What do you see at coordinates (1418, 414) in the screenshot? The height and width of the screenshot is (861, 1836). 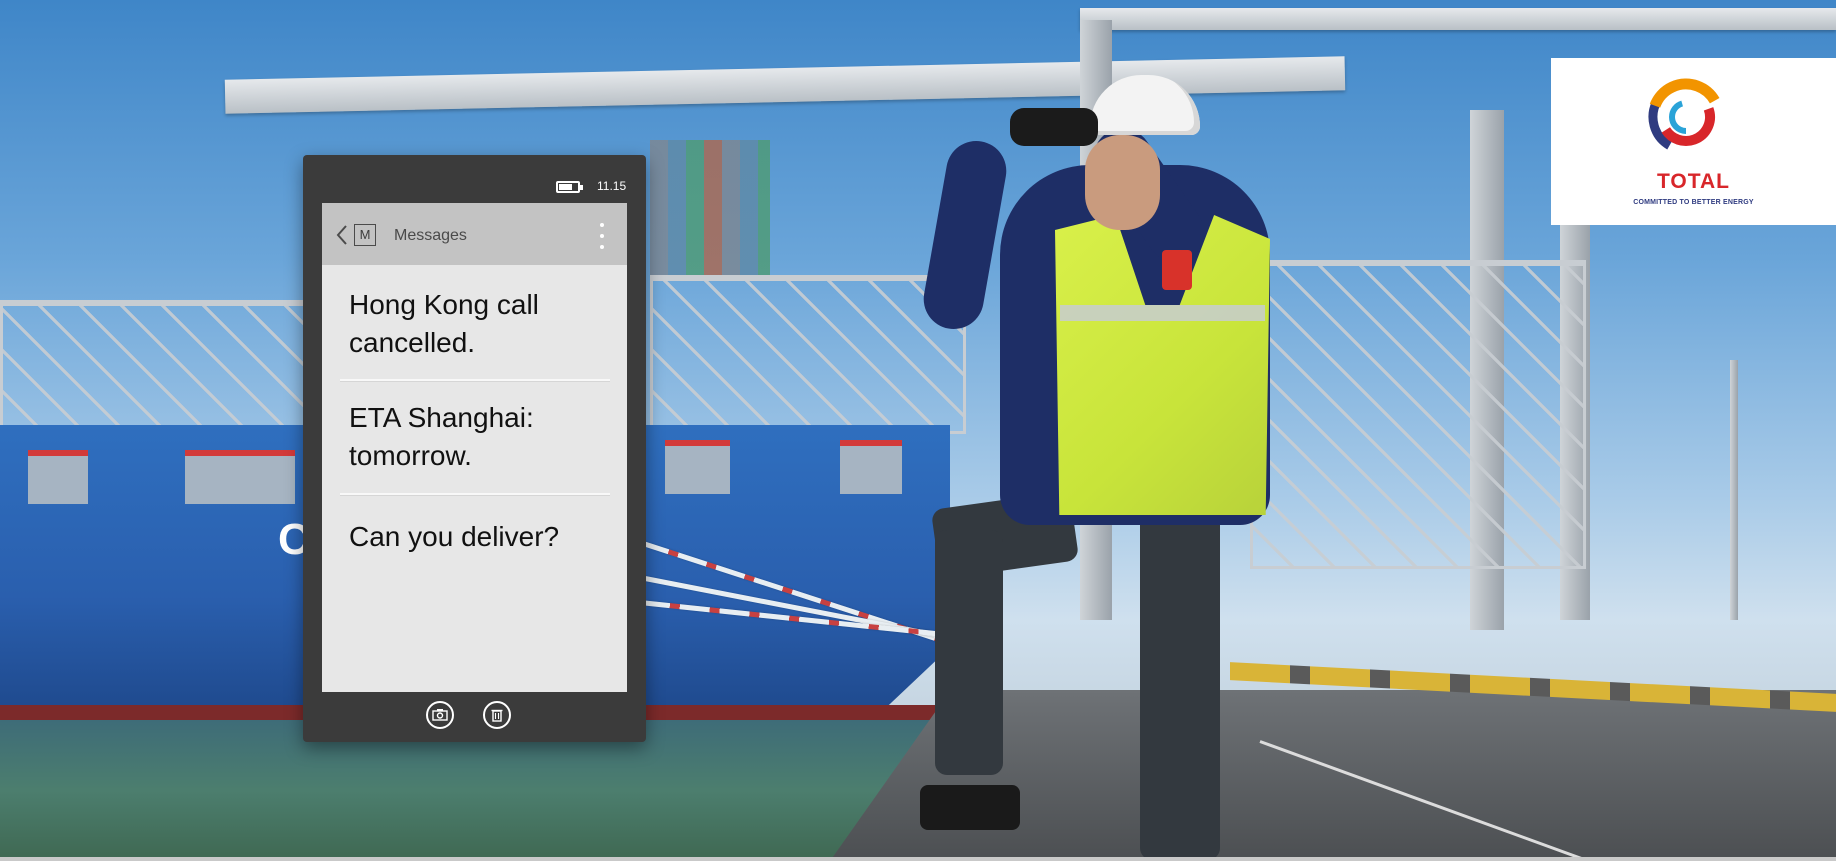 I see `crane-frame` at bounding box center [1418, 414].